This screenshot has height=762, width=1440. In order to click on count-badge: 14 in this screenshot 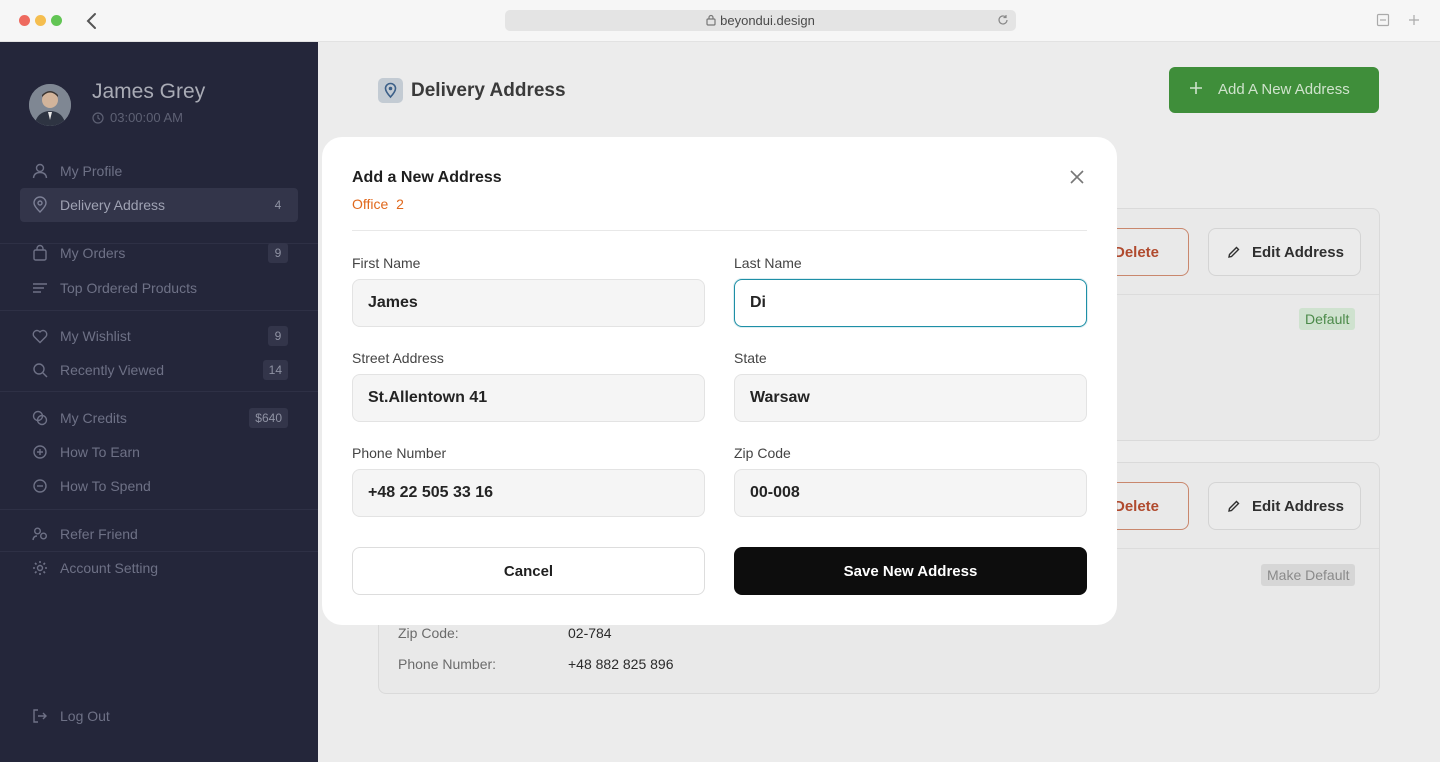, I will do `click(275, 370)`.